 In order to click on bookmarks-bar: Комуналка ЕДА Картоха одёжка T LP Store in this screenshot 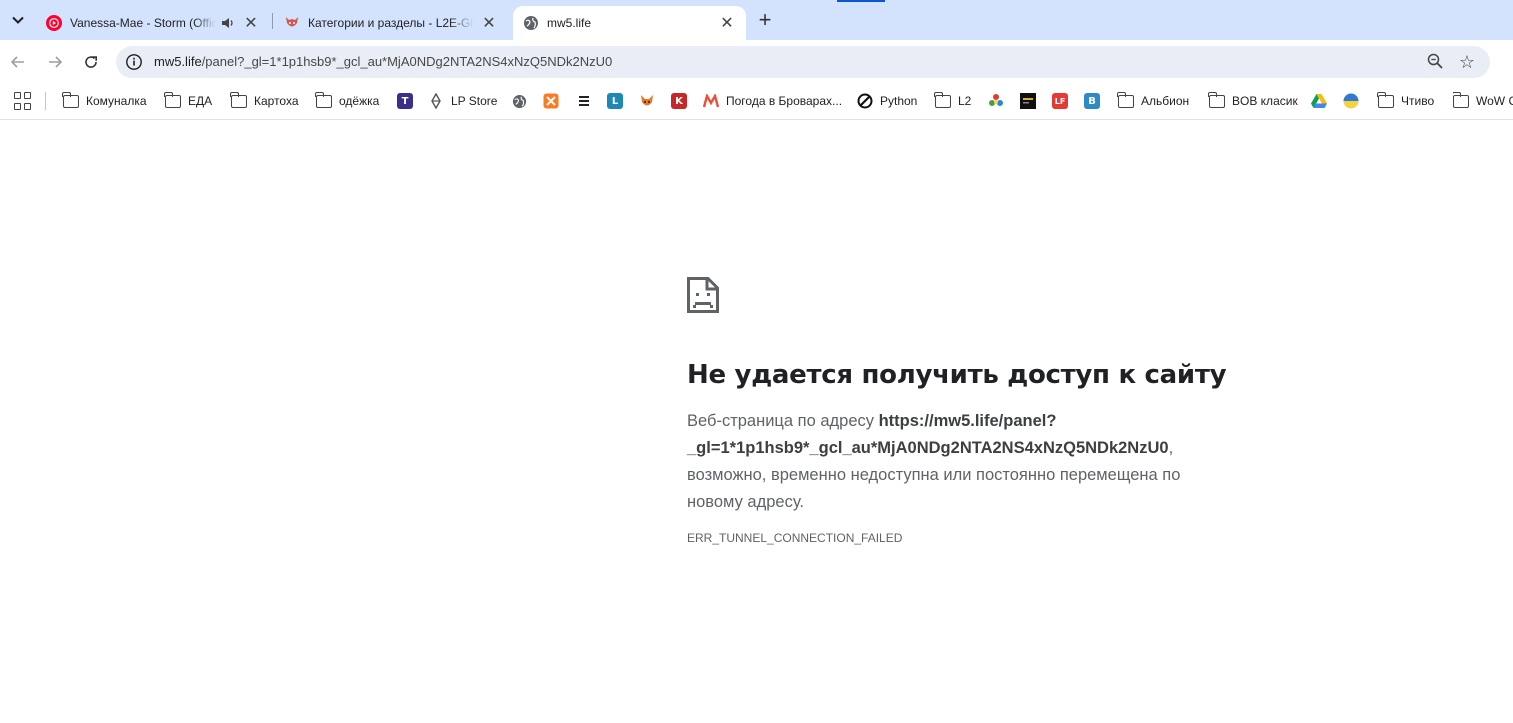, I will do `click(756, 102)`.